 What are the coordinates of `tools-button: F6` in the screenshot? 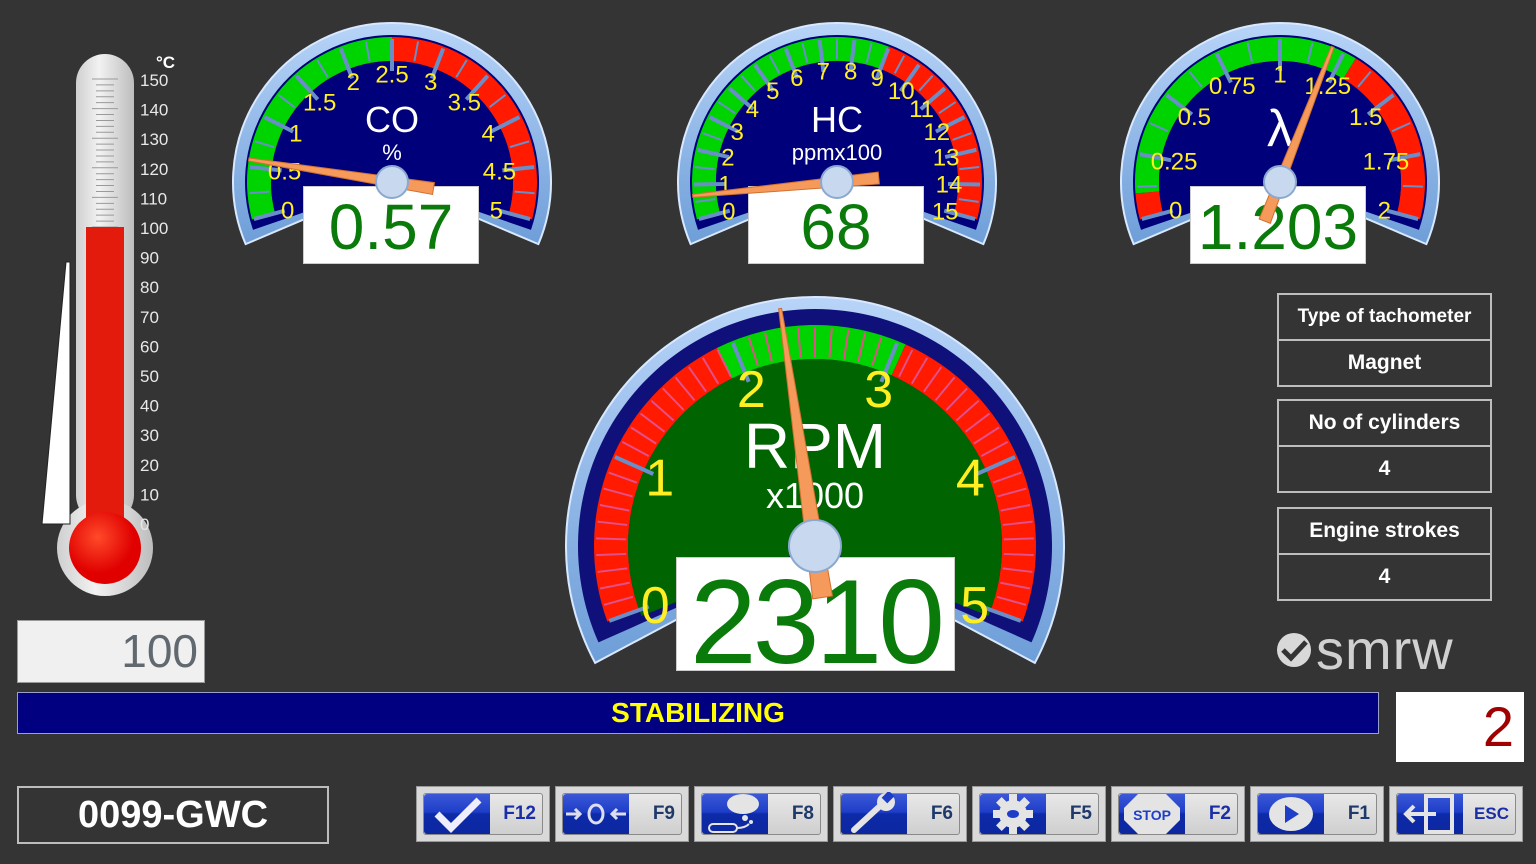 It's located at (900, 814).